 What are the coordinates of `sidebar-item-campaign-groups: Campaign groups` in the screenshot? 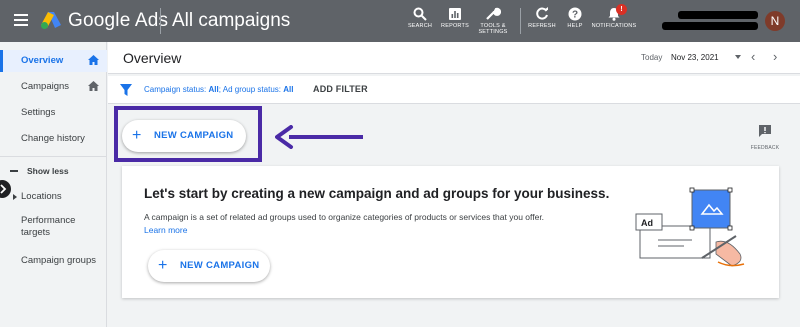 It's located at (53, 261).